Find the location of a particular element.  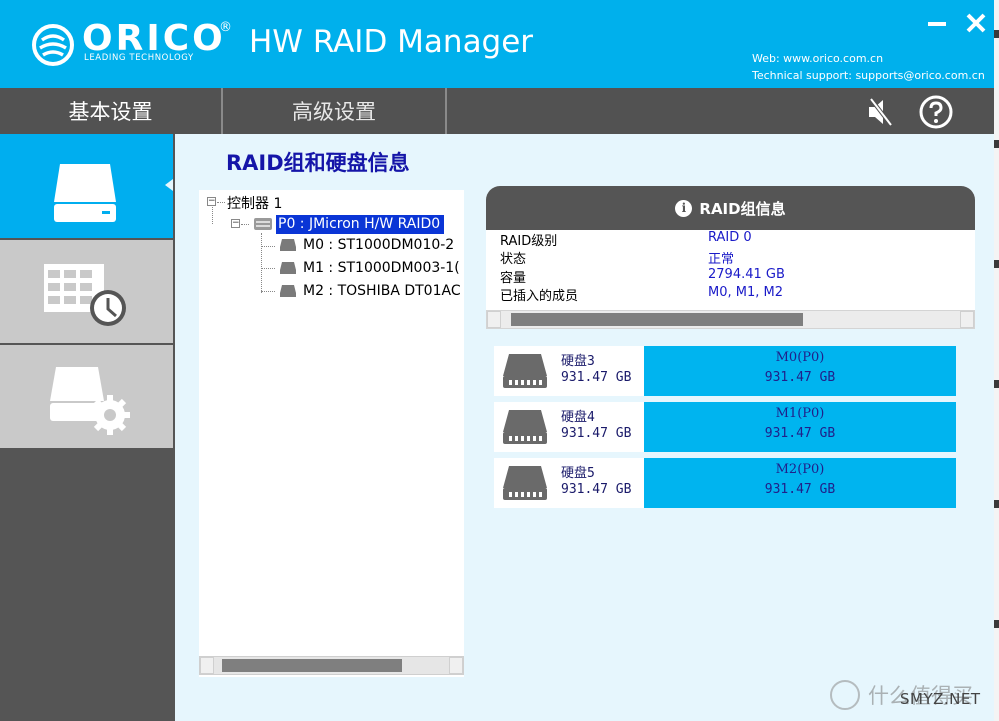

brand-tagline: LEADING TECHNOLOGY is located at coordinates (139, 58).